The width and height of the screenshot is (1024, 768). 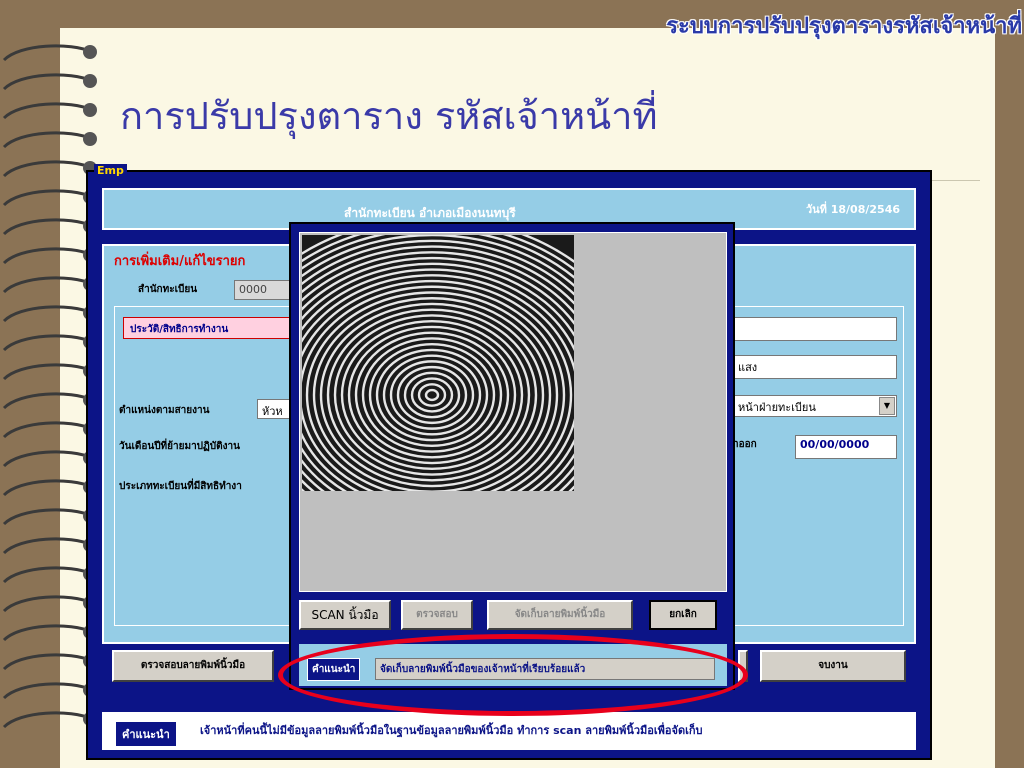 I want to click on move-date-label: วันเดือนปีที่ย้ายมาปฏิบัติงาน, so click(x=179, y=446).